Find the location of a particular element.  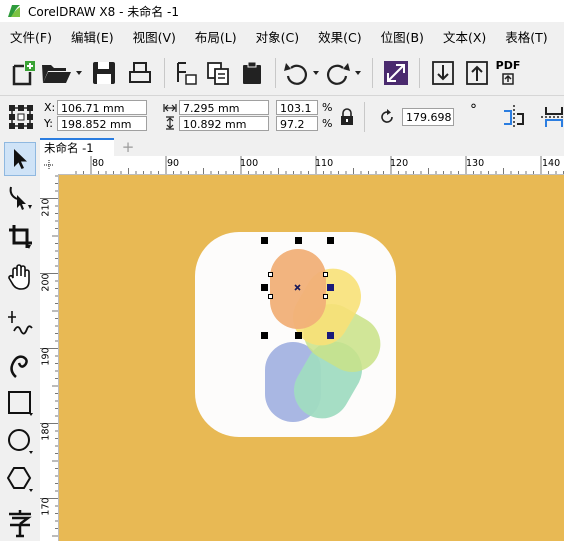

pdf-export-icon is located at coordinates (508, 78).